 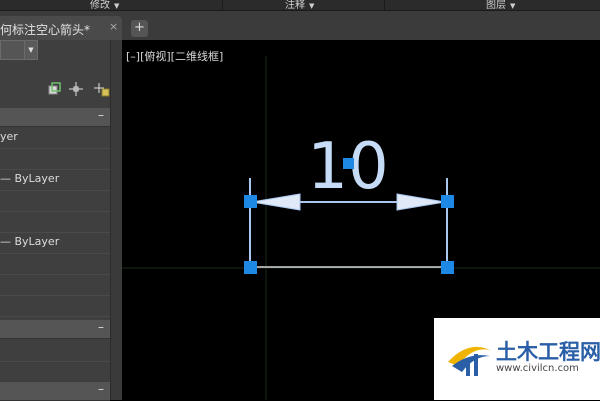 What do you see at coordinates (447, 201) in the screenshot?
I see `grip-dimline-right` at bounding box center [447, 201].